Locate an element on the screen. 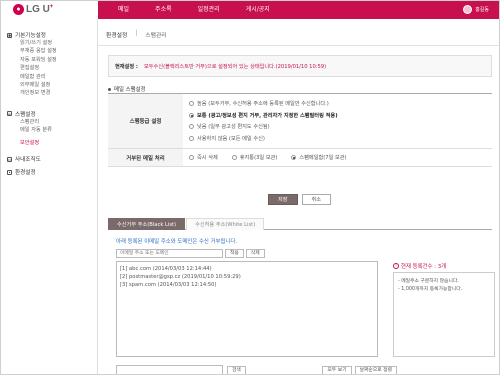  nav-mail: 메일 is located at coordinates (120, 10).